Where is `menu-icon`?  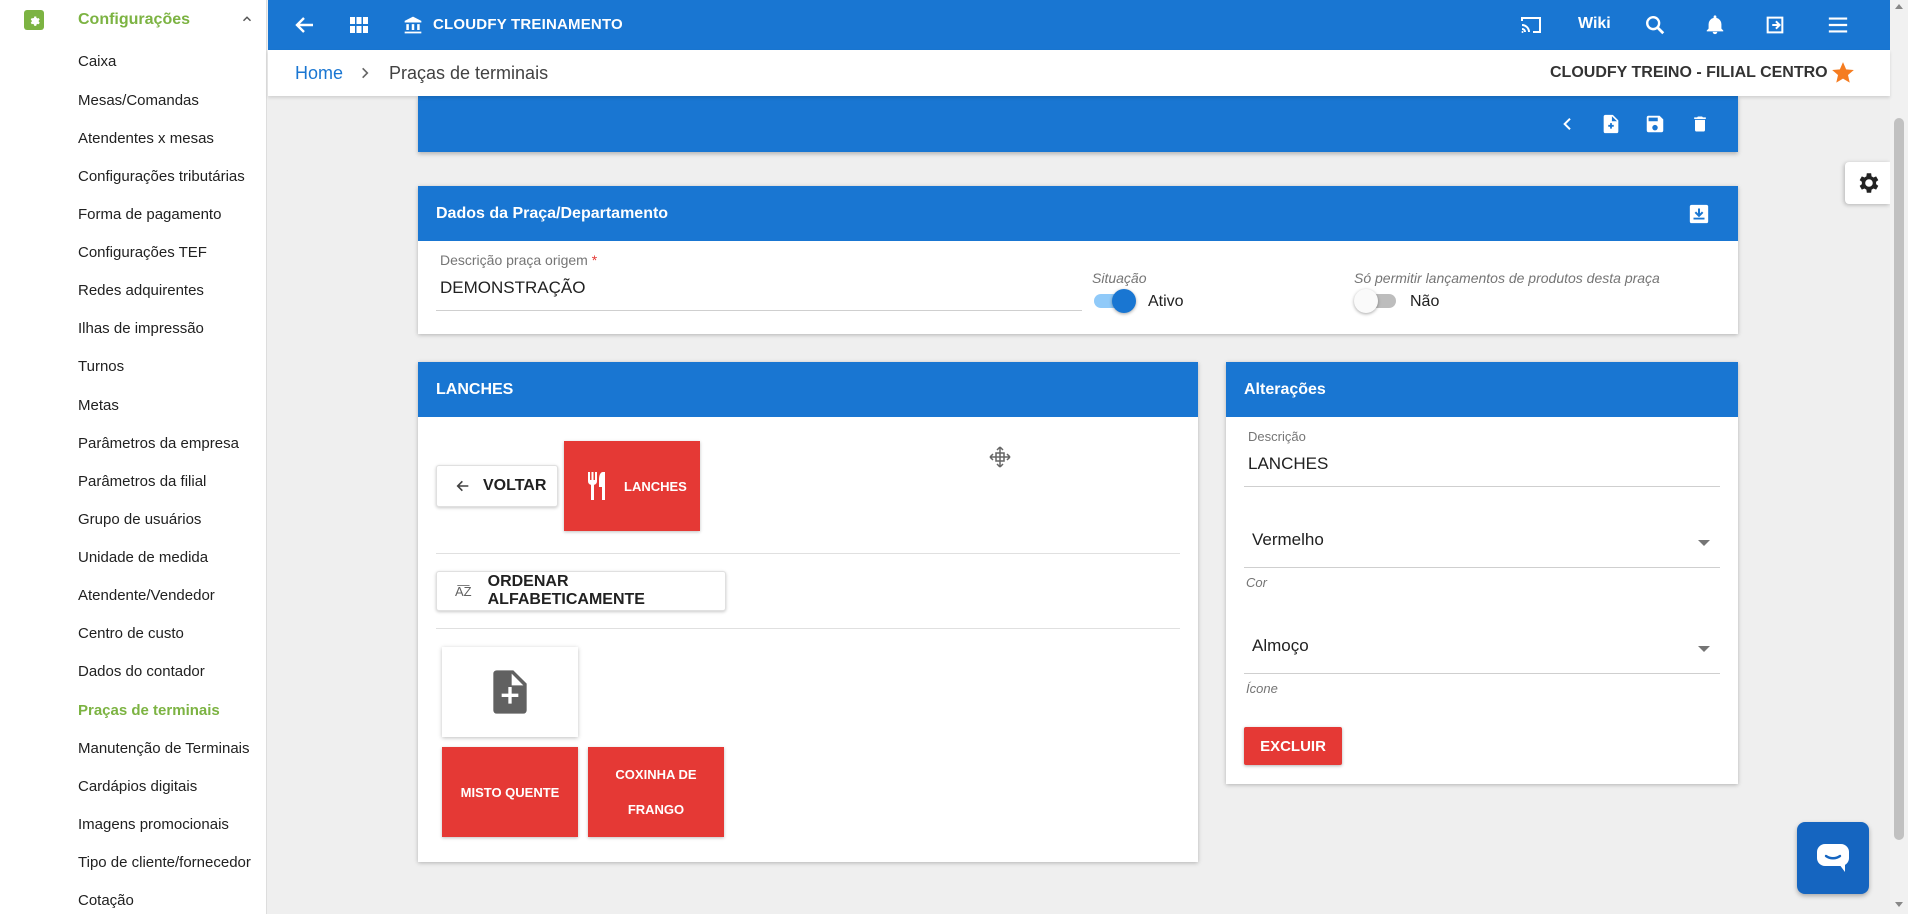 menu-icon is located at coordinates (1838, 25).